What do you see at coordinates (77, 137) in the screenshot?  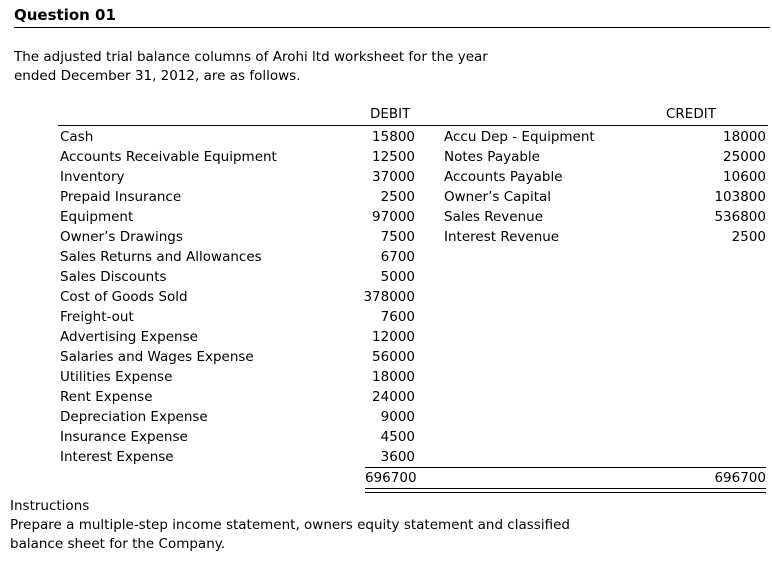 I see `debit-account-name: Cash` at bounding box center [77, 137].